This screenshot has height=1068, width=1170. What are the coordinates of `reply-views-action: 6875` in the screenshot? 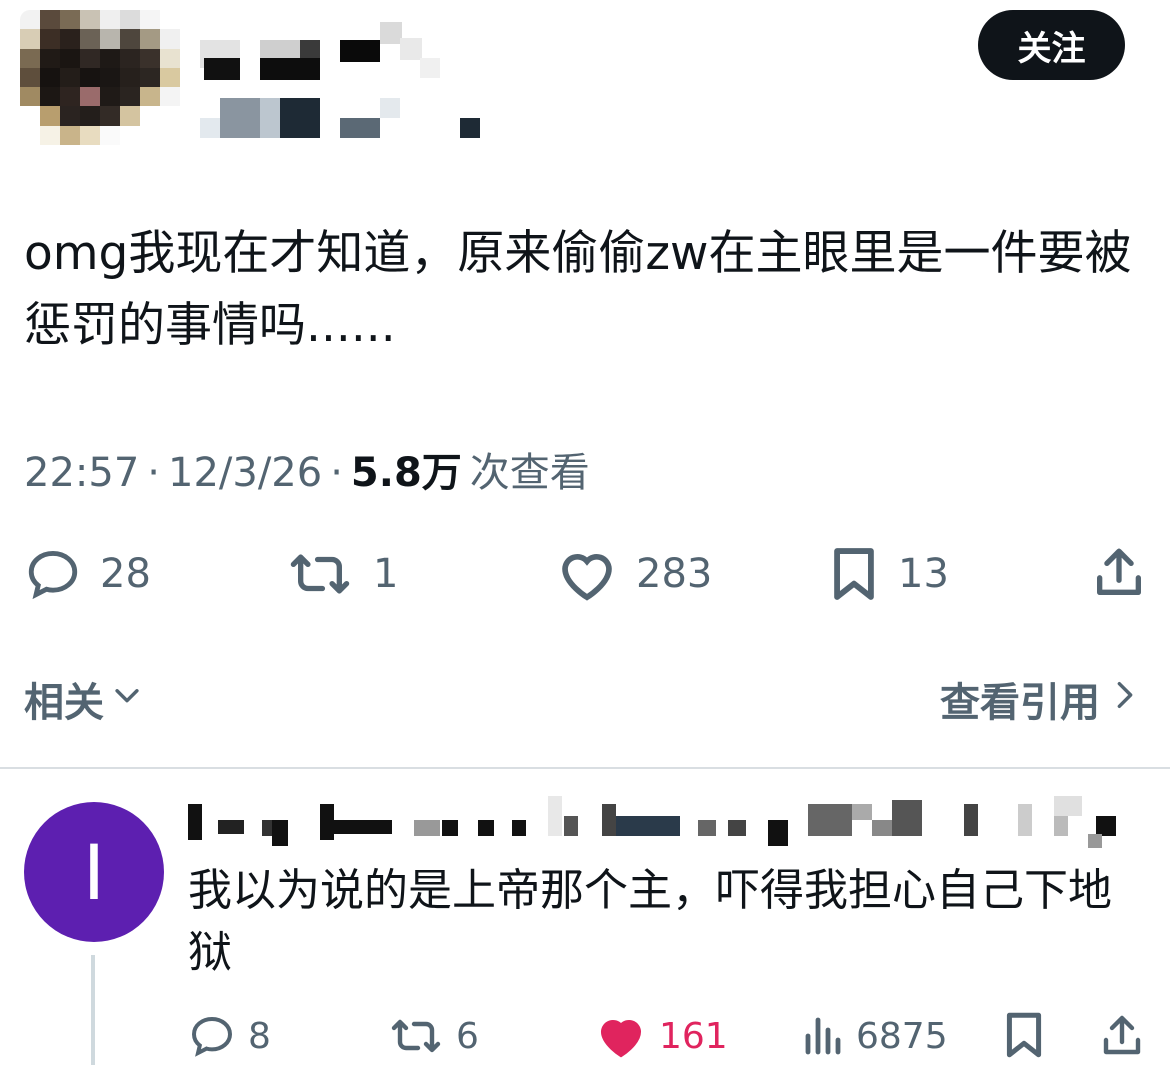 It's located at (874, 1036).